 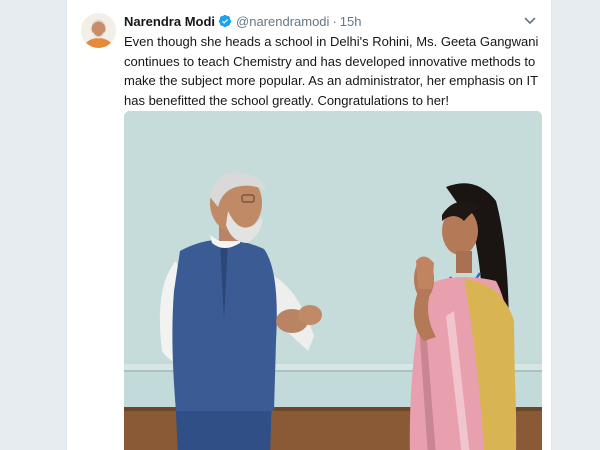 I want to click on avatar-portrait-image, so click(x=98, y=30).